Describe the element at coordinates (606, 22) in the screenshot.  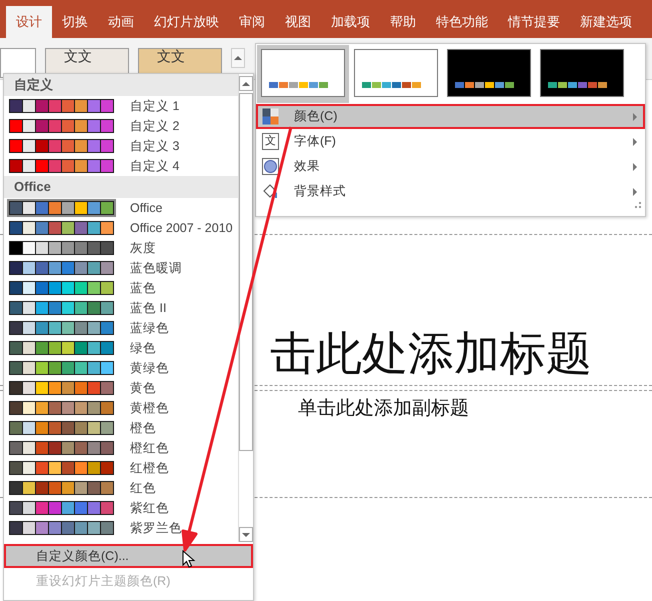
I see `ribbon-tab: 新建选项` at that location.